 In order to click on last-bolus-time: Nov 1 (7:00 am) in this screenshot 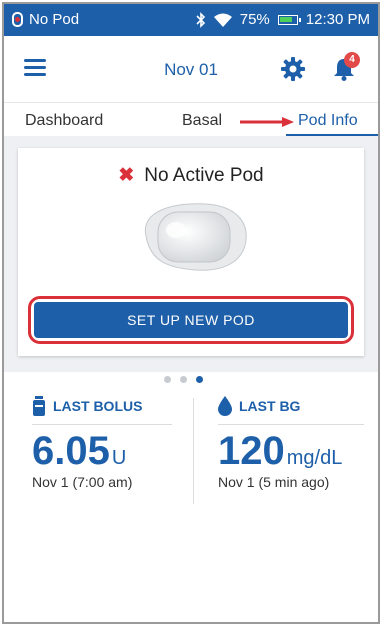, I will do `click(82, 482)`.